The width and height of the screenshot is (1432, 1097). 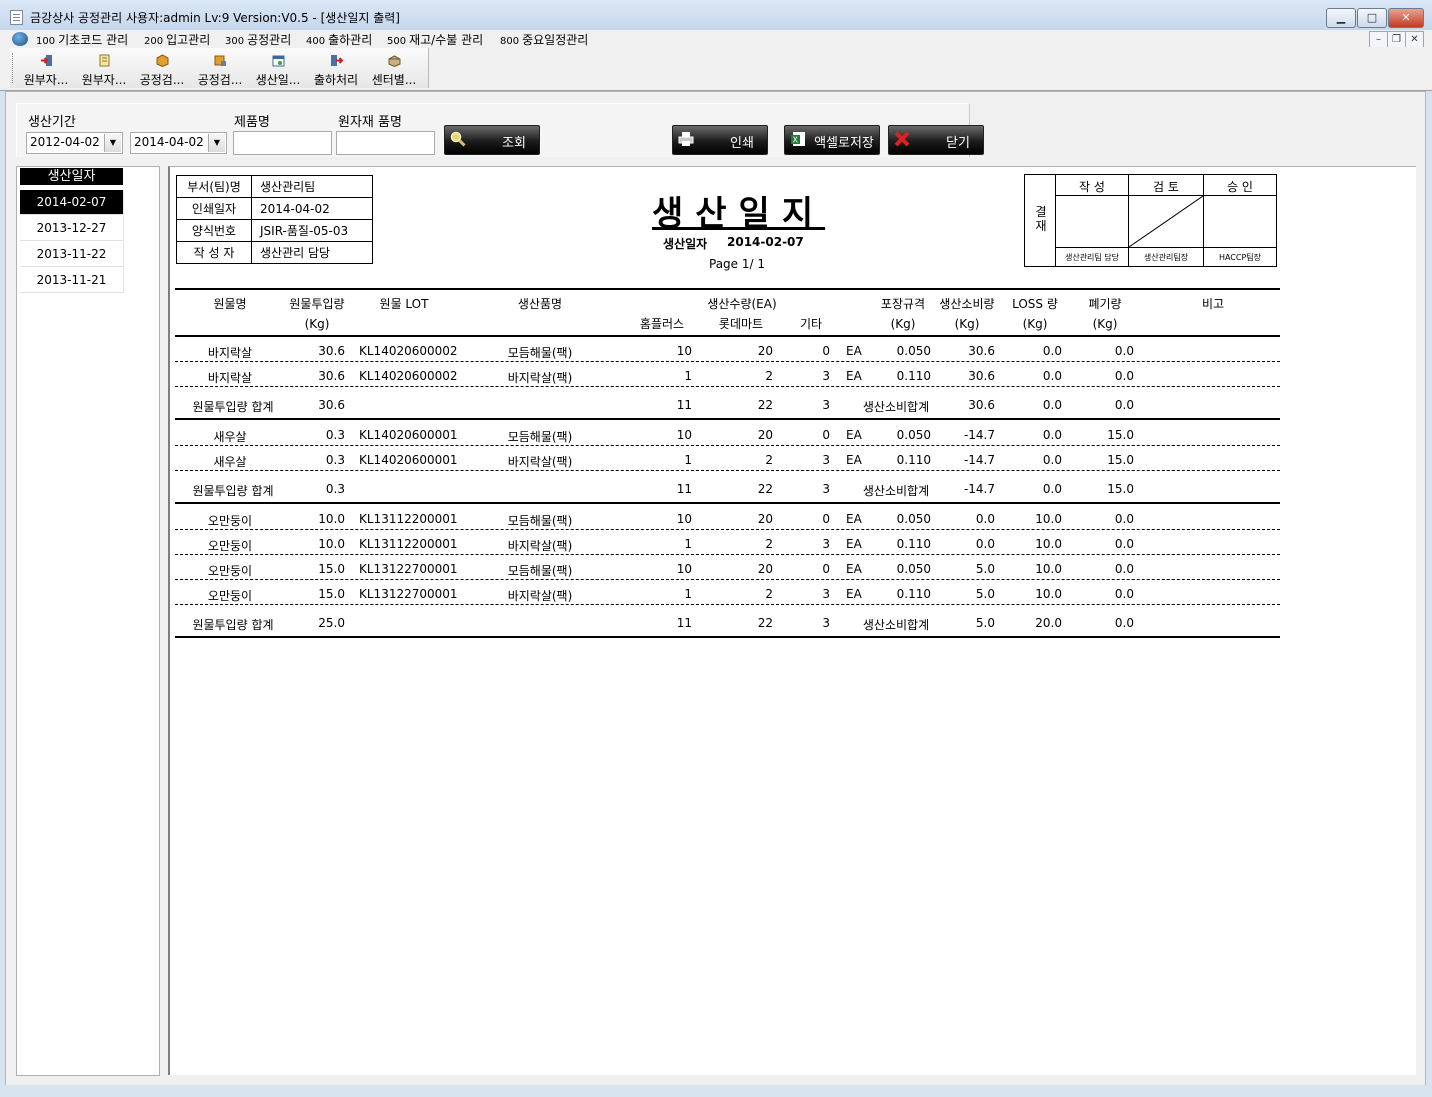 I want to click on date-from-picker: 2012-04-02 ▼, so click(x=74, y=143).